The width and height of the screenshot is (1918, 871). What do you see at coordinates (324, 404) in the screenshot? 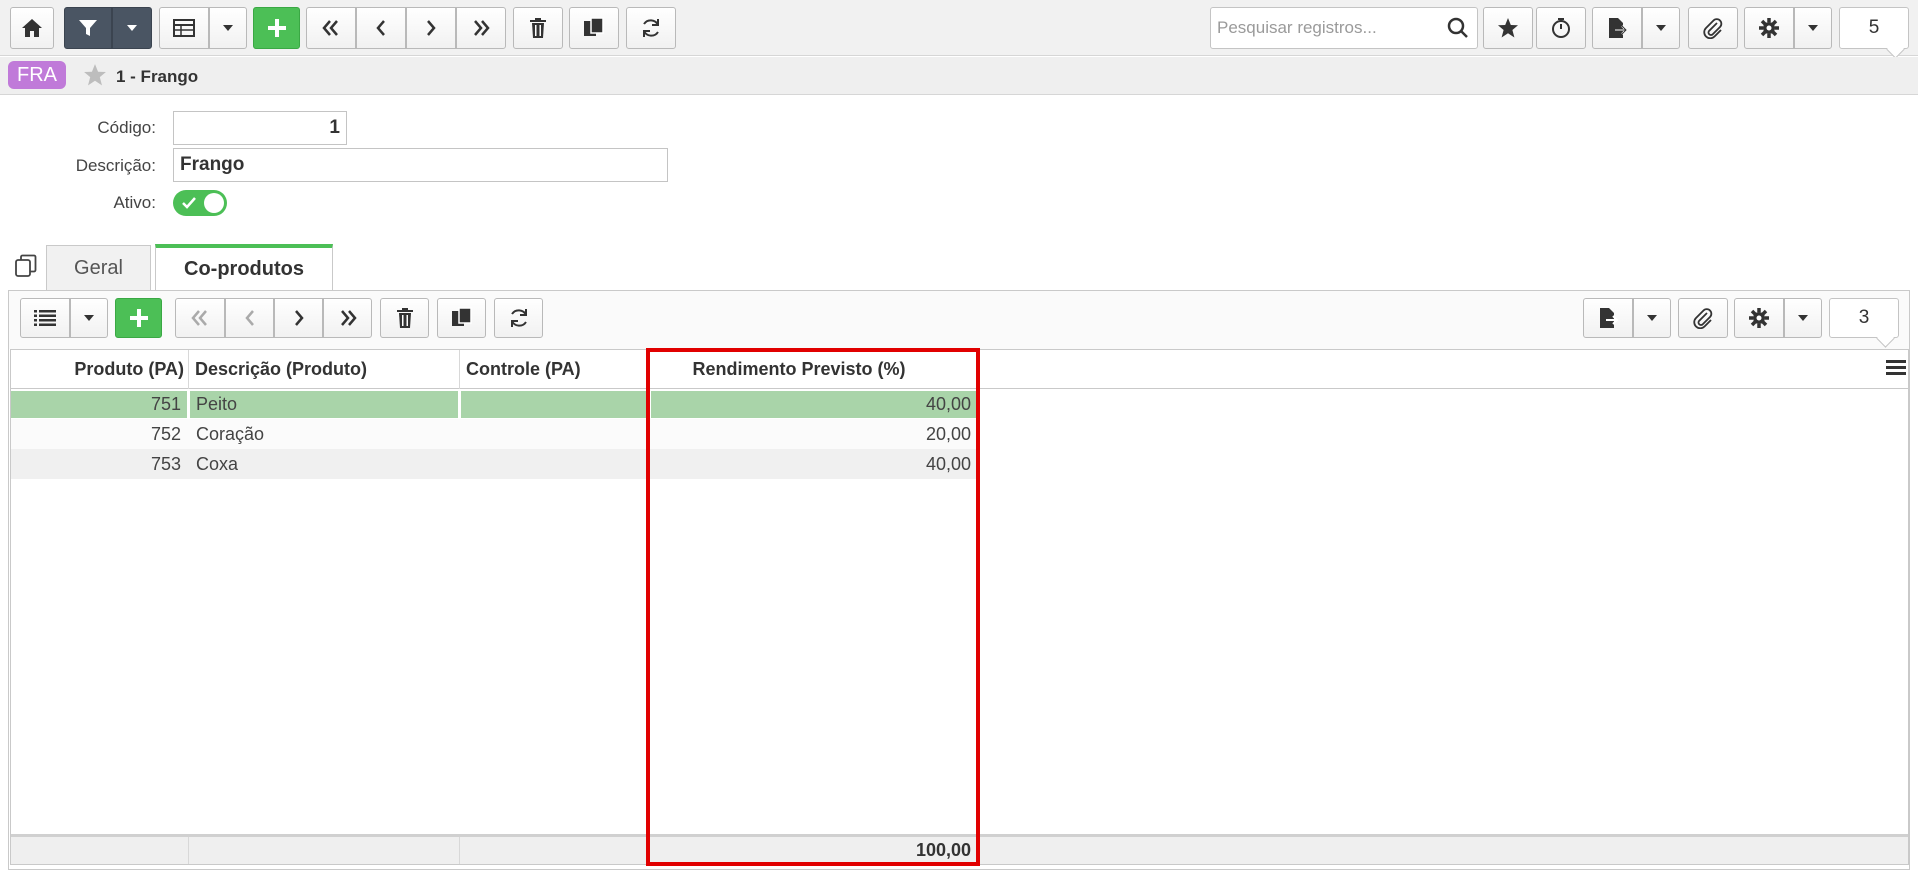
I see `cell-descricao: Peito` at bounding box center [324, 404].